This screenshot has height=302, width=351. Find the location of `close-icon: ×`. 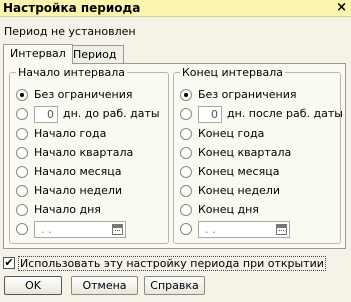

close-icon: × is located at coordinates (341, 7).